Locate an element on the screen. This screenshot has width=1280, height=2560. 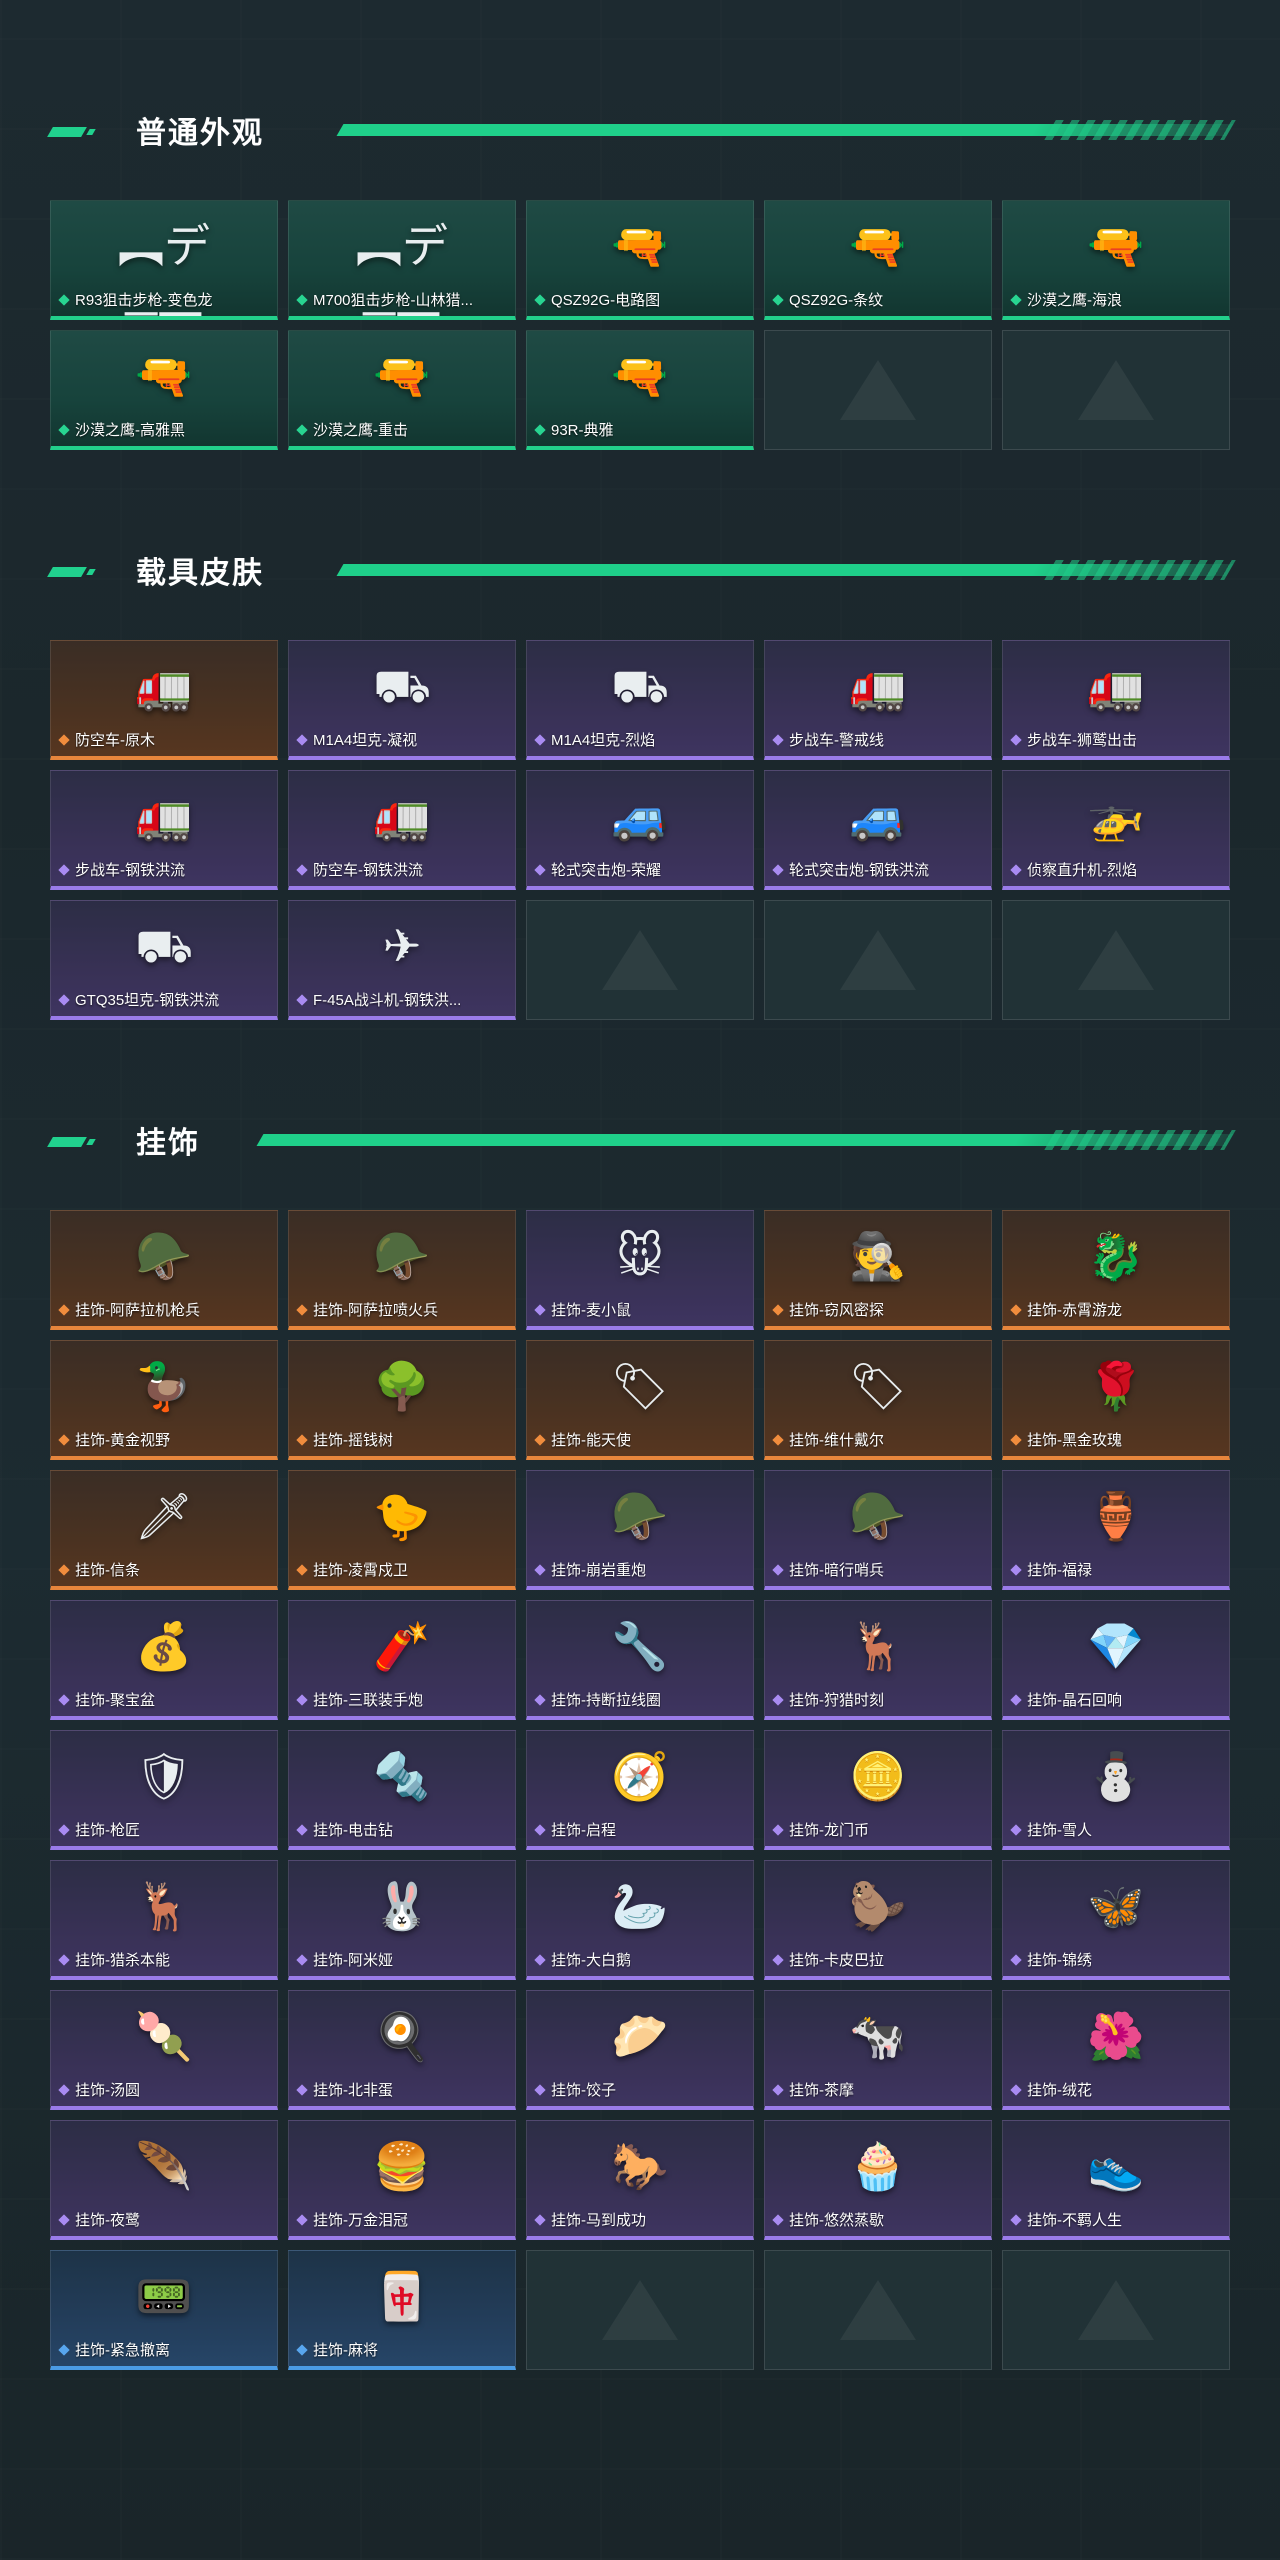
feather-charm-icon: 🪶 is located at coordinates (164, 2166).